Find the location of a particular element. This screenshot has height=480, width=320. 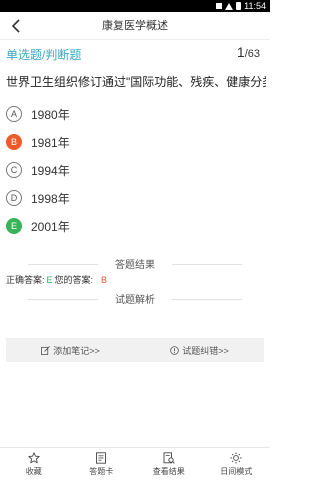

correct-answer-value: E is located at coordinates (49, 280).